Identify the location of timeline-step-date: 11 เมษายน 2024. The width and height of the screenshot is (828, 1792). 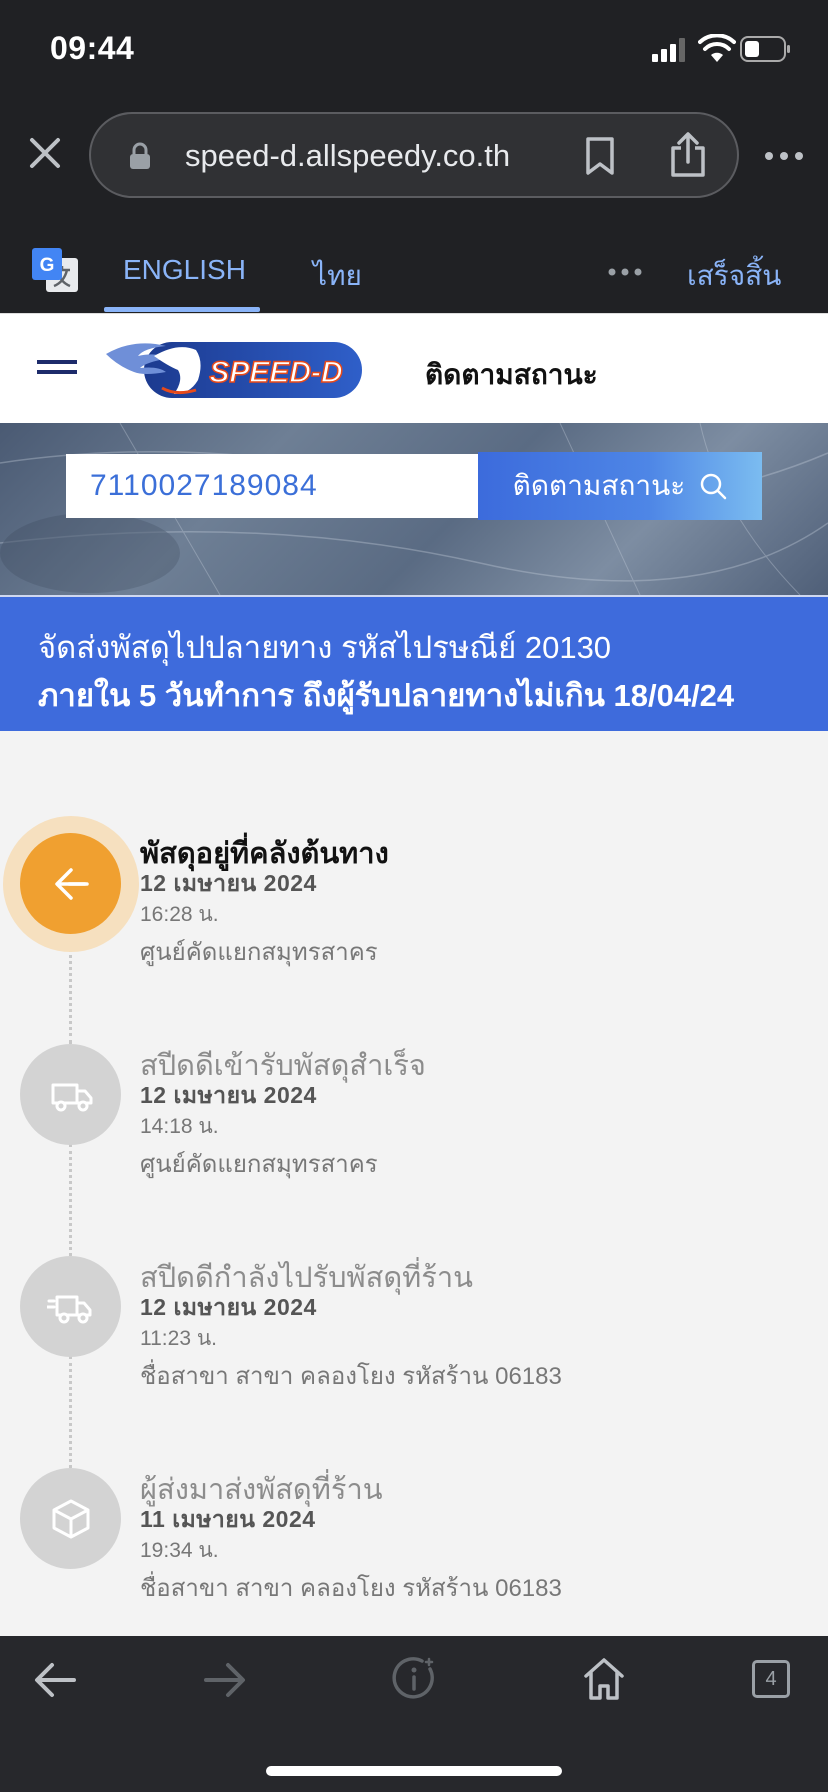
(228, 1519).